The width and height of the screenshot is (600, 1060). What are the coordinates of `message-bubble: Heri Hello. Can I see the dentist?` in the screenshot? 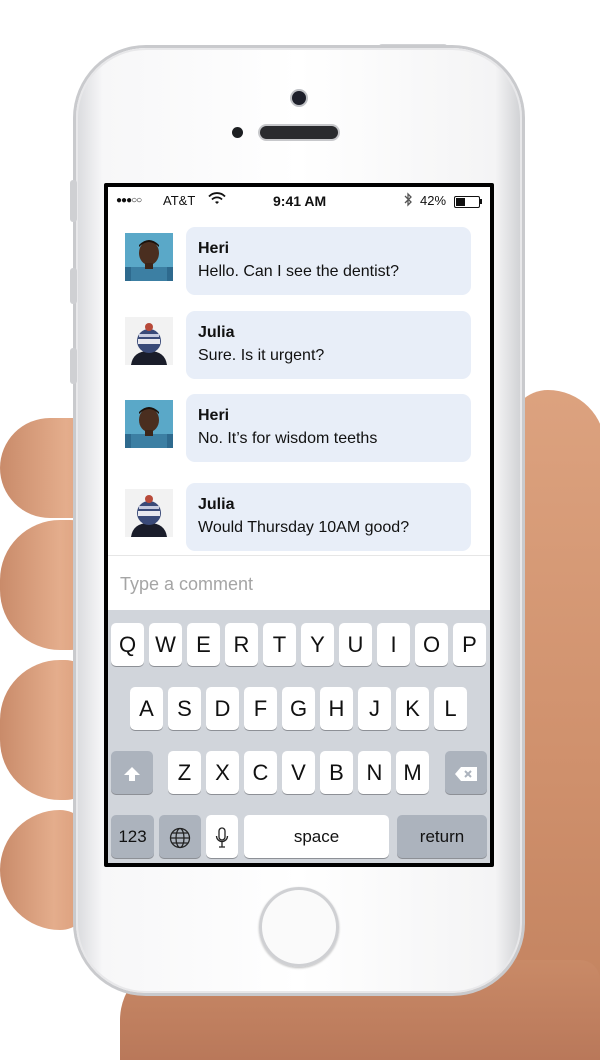 It's located at (328, 261).